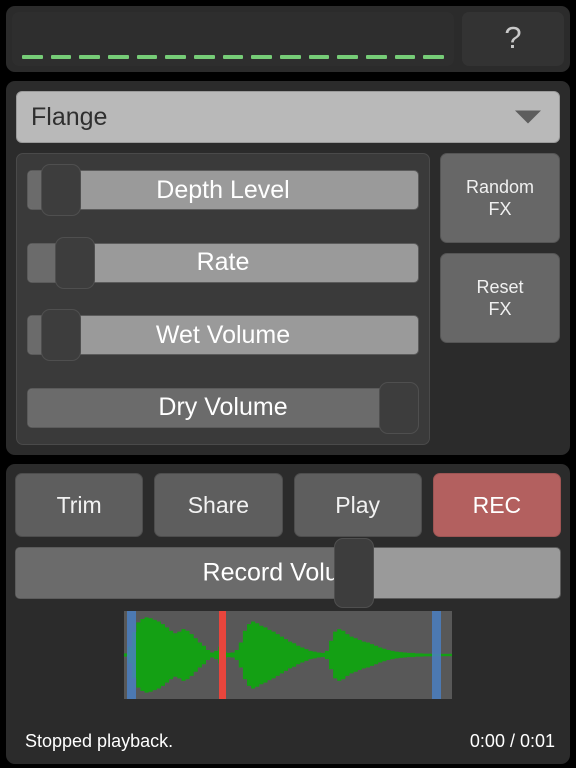  I want to click on random-fx-button: Random FX, so click(500, 198).